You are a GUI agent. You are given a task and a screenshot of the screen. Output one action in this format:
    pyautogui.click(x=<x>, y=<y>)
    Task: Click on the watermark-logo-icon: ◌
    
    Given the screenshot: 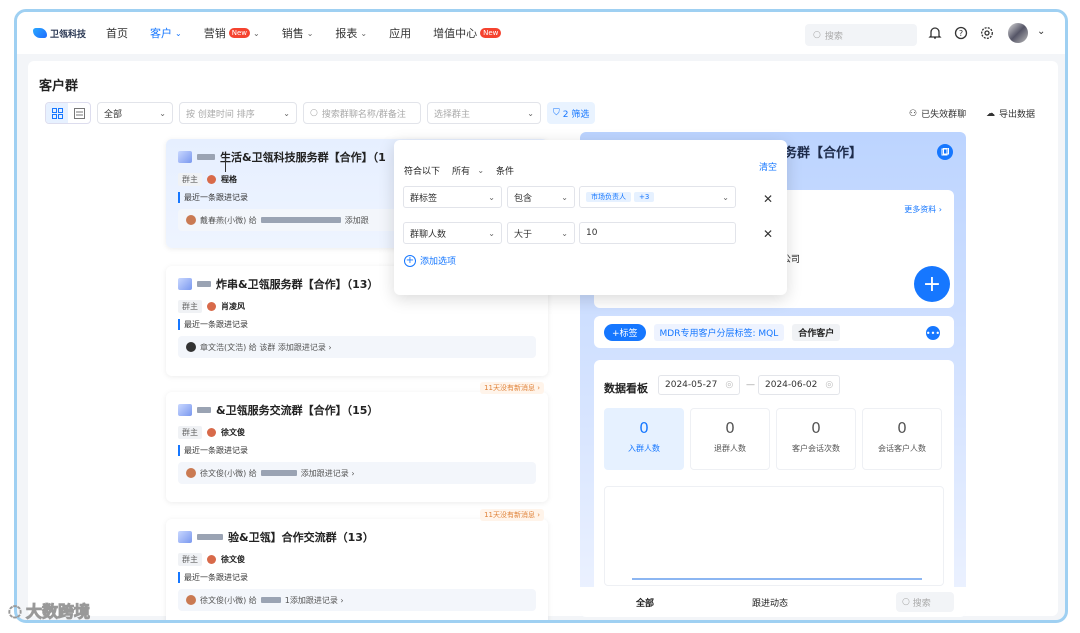 What is the action you would take?
    pyautogui.click(x=15, y=610)
    